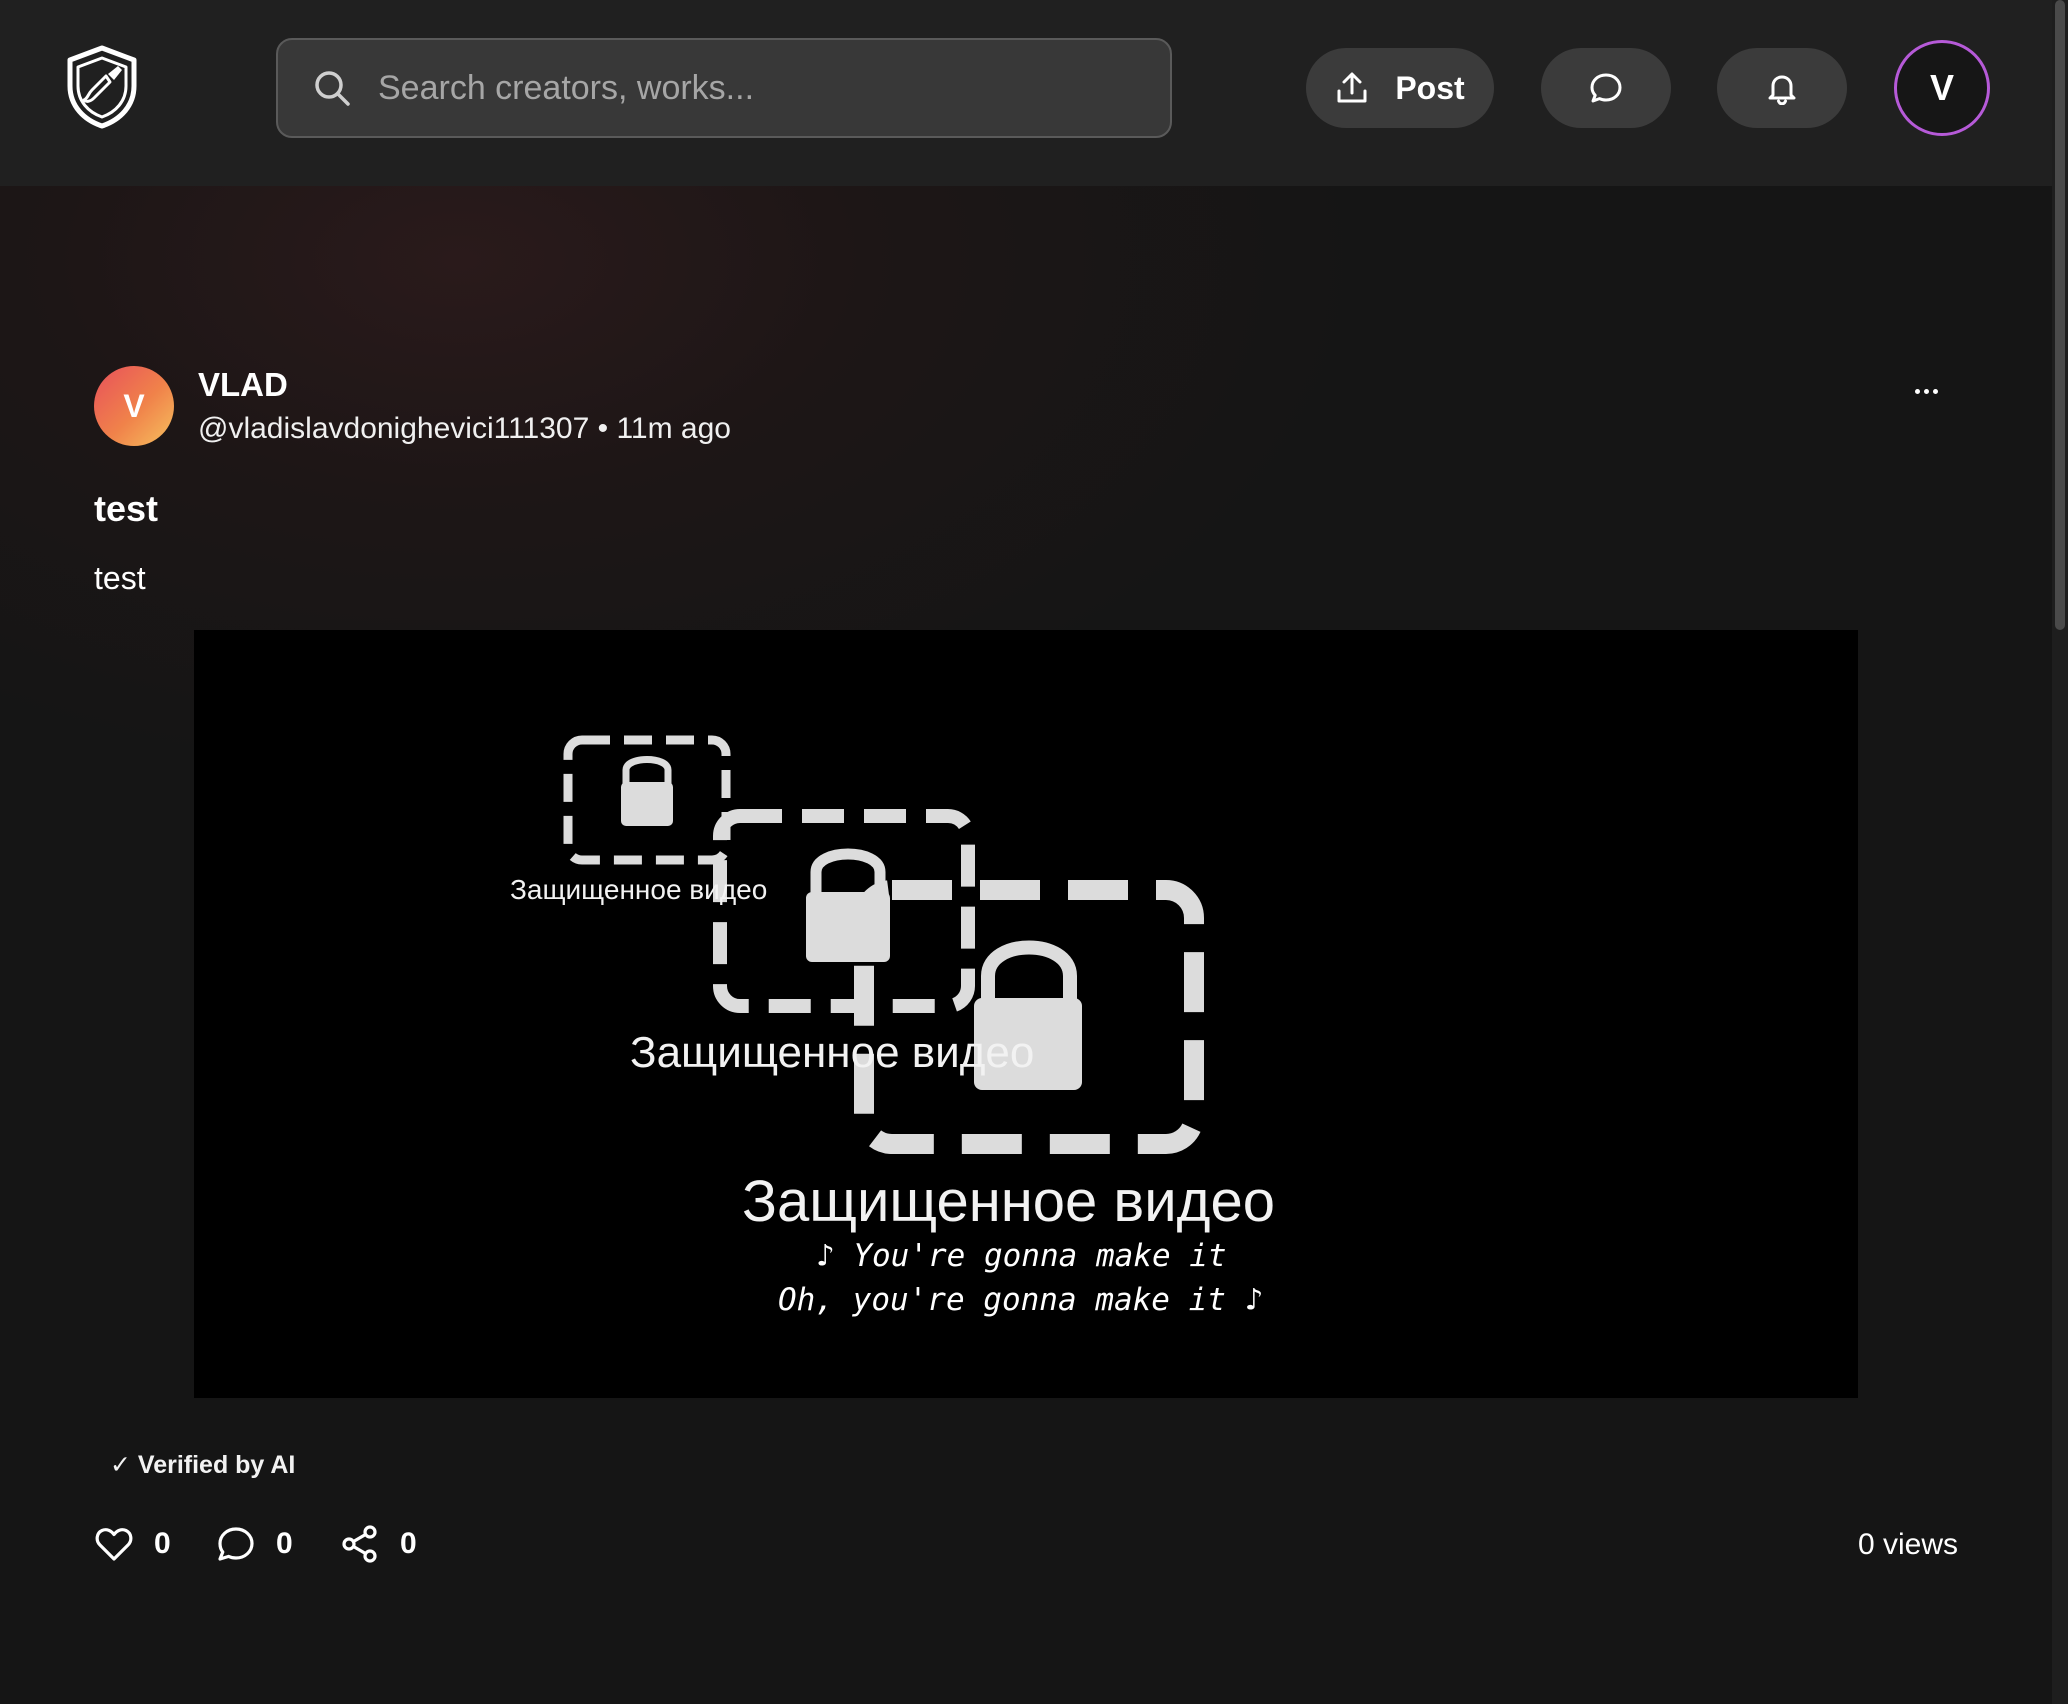 This screenshot has width=2068, height=1704. What do you see at coordinates (673, 428) in the screenshot?
I see `post-time: 11m ago` at bounding box center [673, 428].